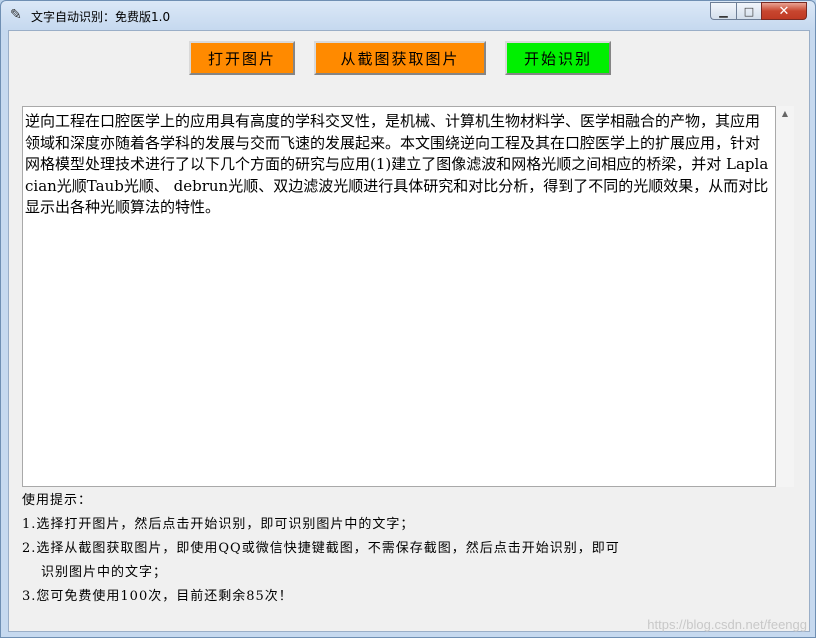  I want to click on minimize-icon: ▁, so click(723, 11).